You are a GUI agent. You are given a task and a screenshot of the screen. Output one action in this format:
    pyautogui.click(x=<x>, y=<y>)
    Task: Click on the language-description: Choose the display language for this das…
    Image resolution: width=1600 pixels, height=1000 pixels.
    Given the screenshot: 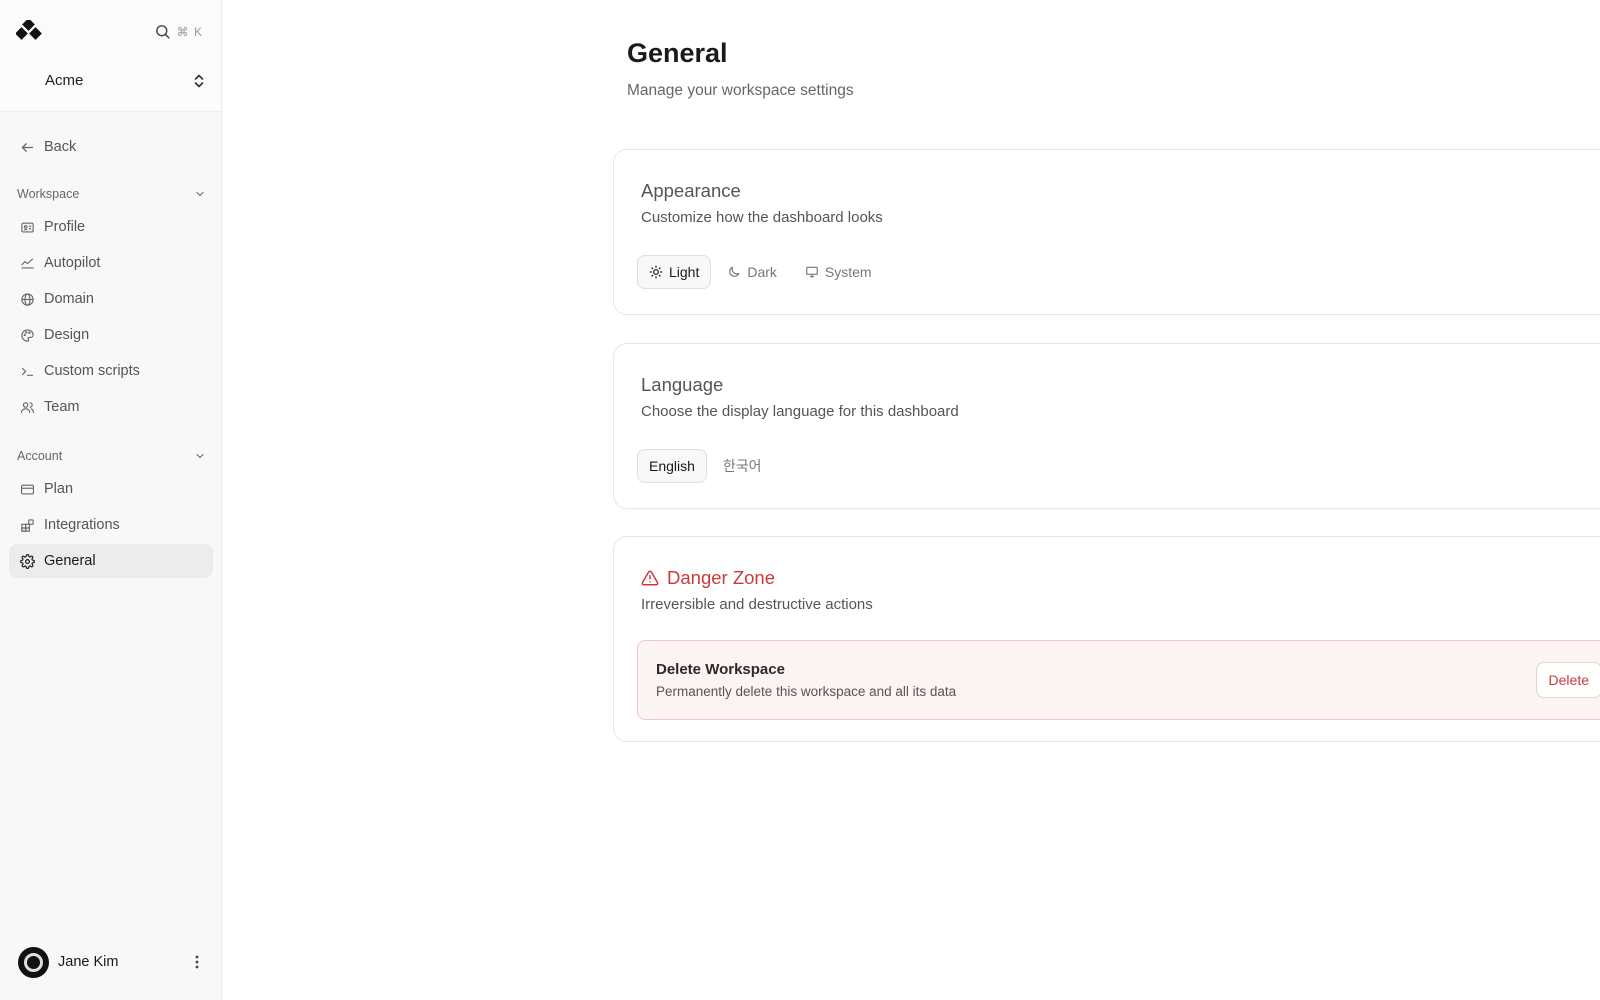 What is the action you would take?
    pyautogui.click(x=800, y=411)
    